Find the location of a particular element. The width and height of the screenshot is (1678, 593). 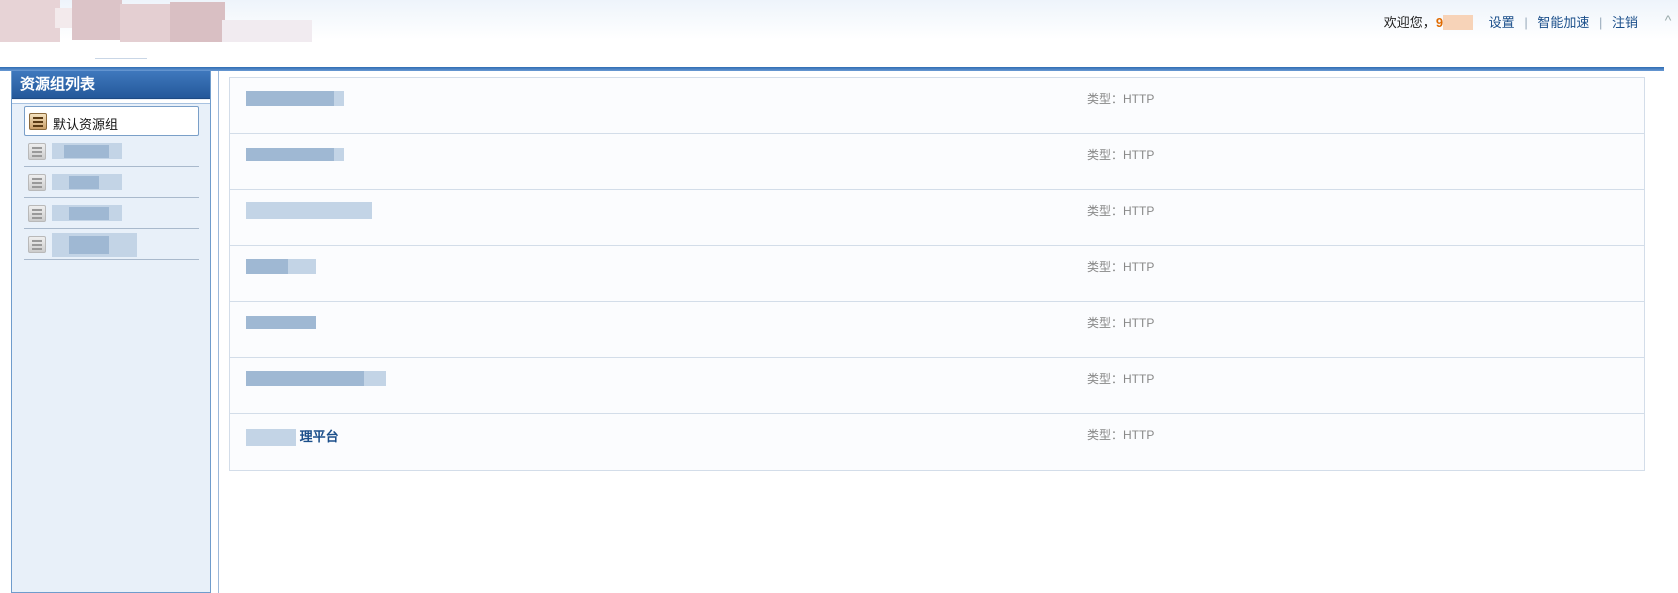

sidebar-divider is located at coordinates (111, 102).